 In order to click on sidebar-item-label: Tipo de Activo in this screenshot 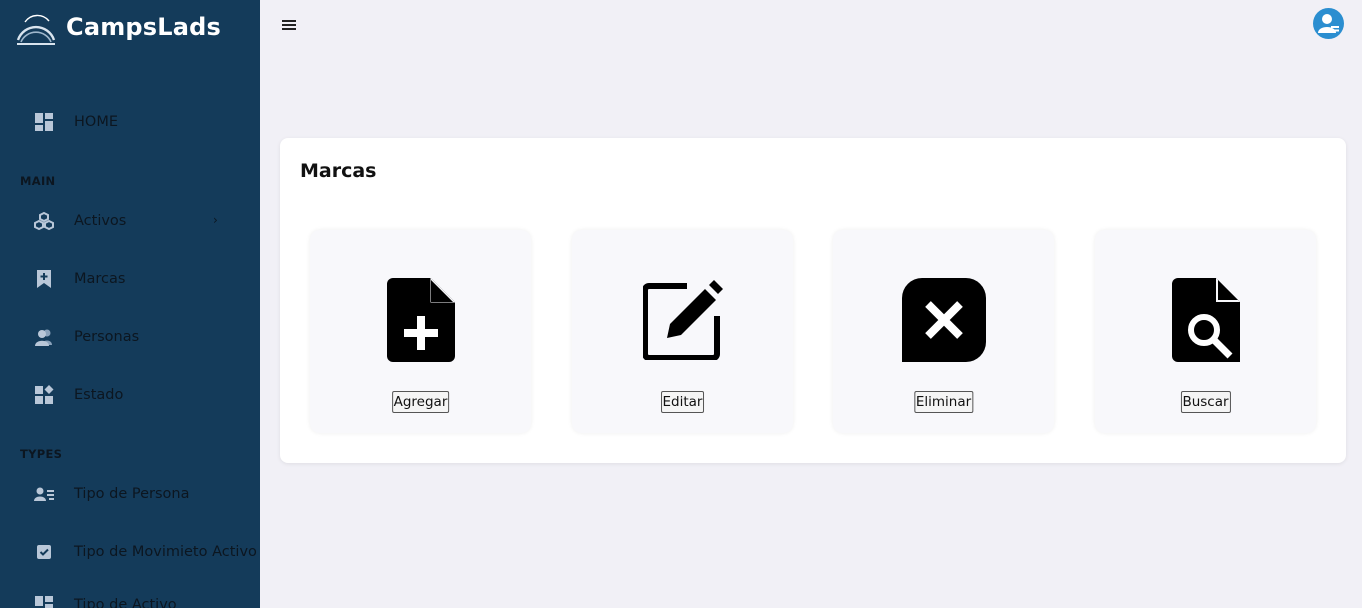, I will do `click(125, 602)`.